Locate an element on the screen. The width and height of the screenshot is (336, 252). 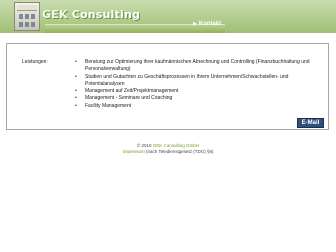
list-item: Facility Management is located at coordinates (201, 107).